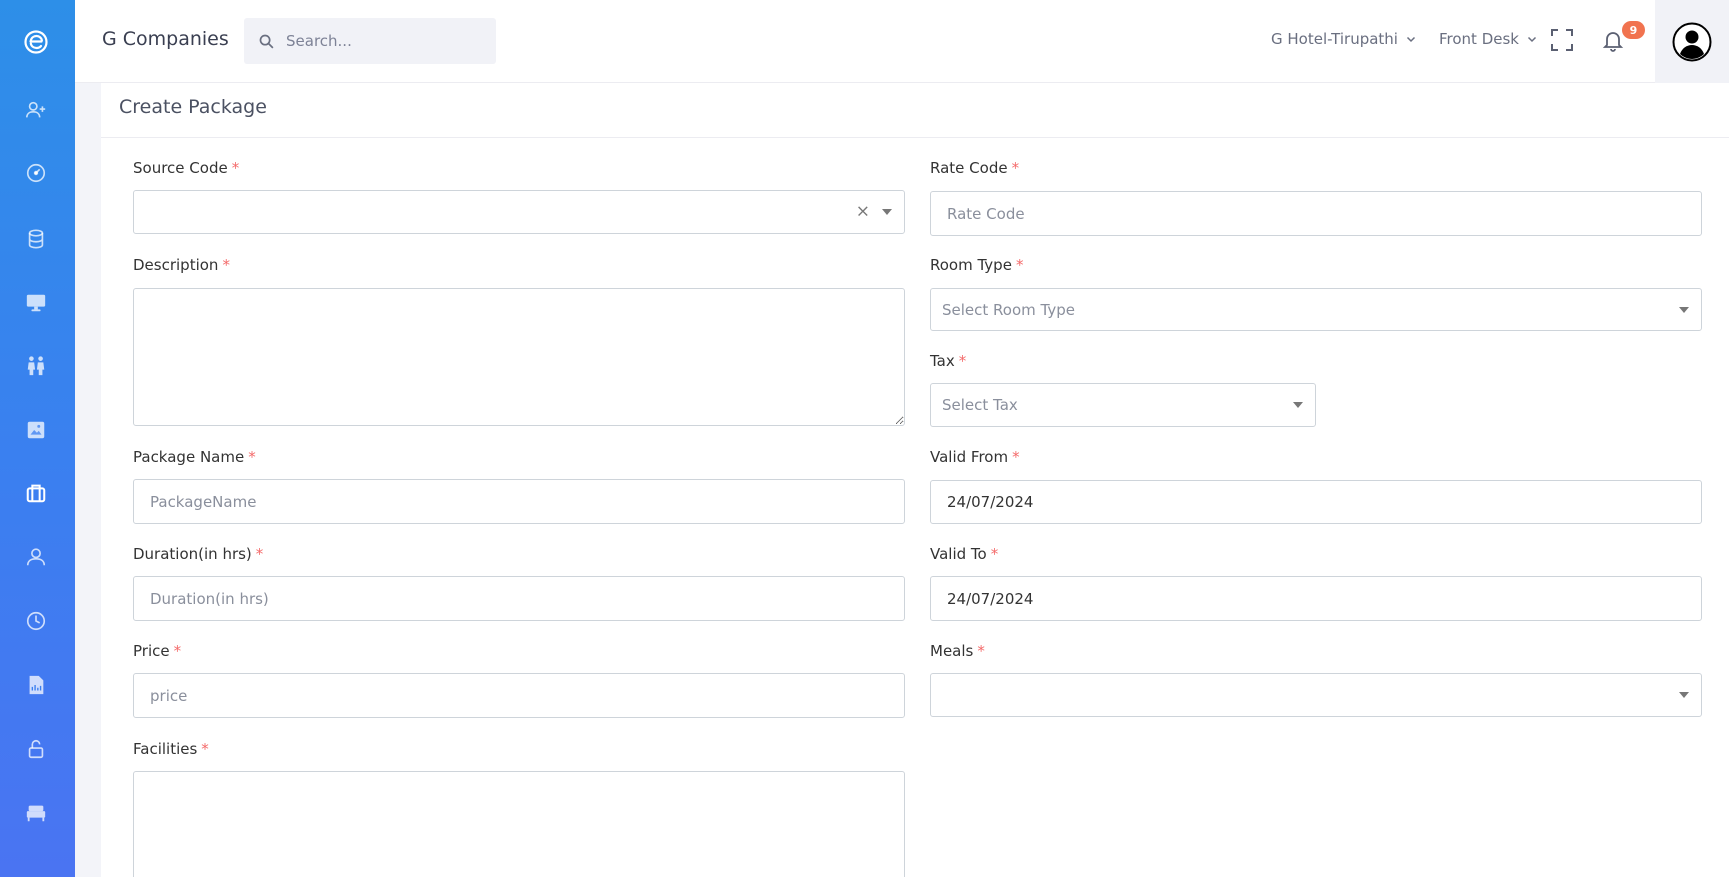  What do you see at coordinates (975, 457) in the screenshot?
I see `valid-from-label: Valid From *` at bounding box center [975, 457].